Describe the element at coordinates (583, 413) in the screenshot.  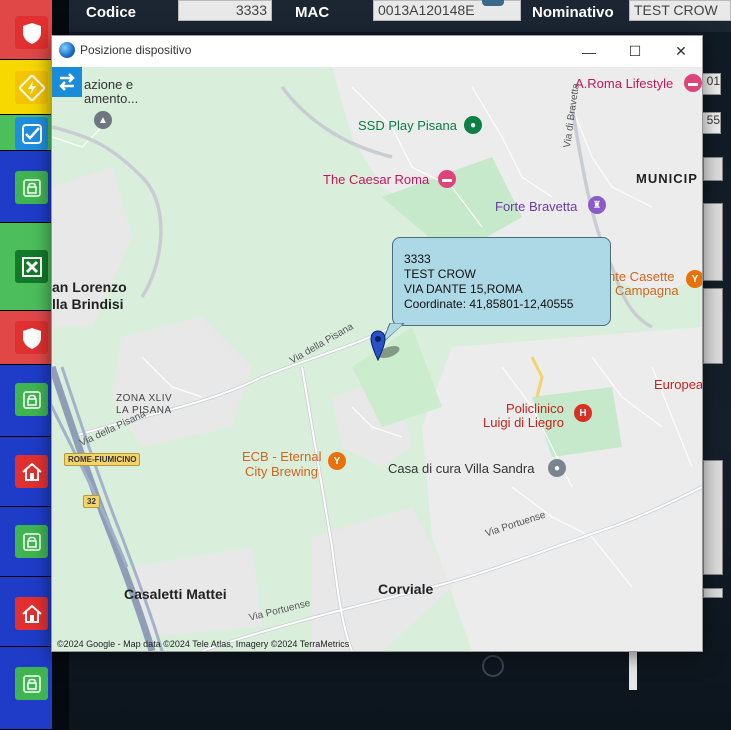
I see `hospital-icon: H` at that location.